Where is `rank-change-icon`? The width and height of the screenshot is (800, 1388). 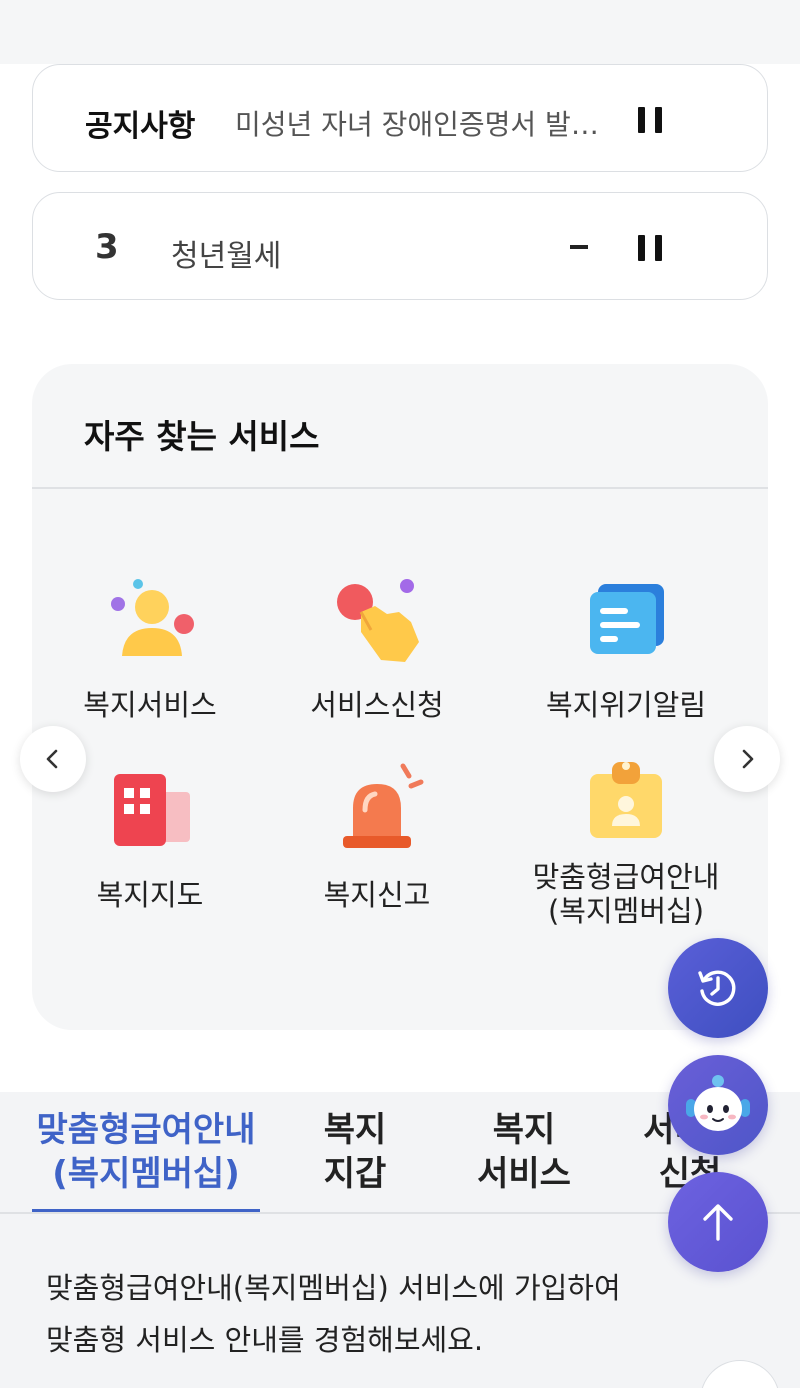 rank-change-icon is located at coordinates (579, 247).